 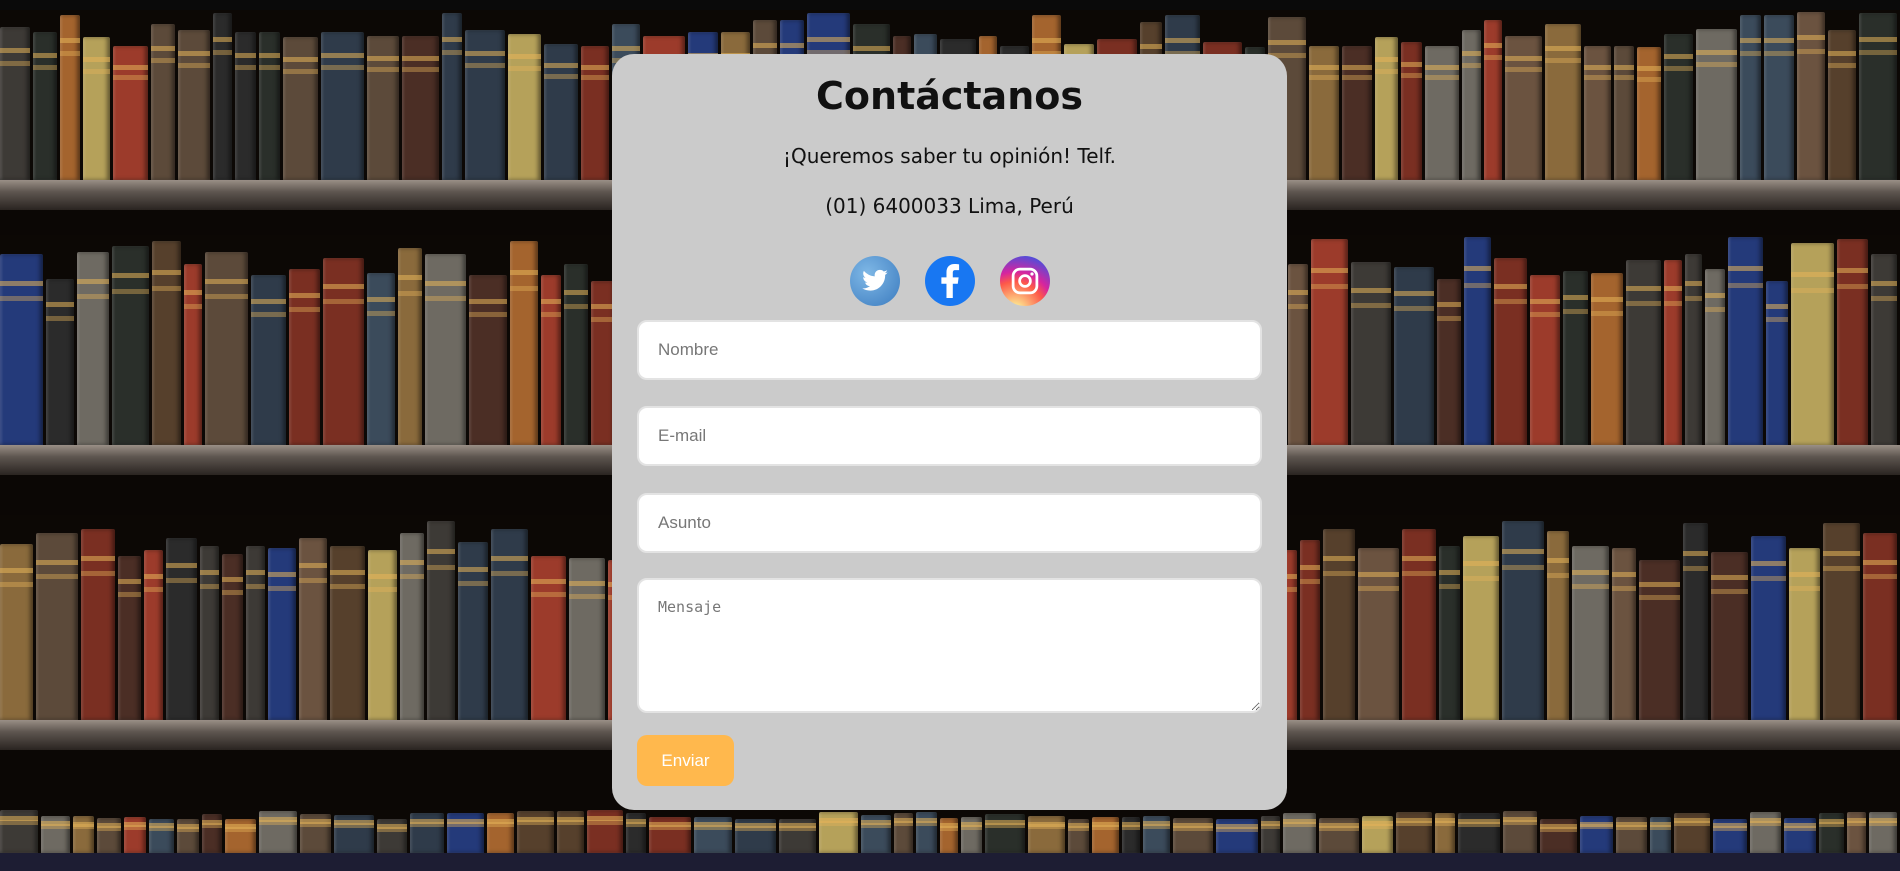 I want to click on subject-field, so click(x=949, y=523).